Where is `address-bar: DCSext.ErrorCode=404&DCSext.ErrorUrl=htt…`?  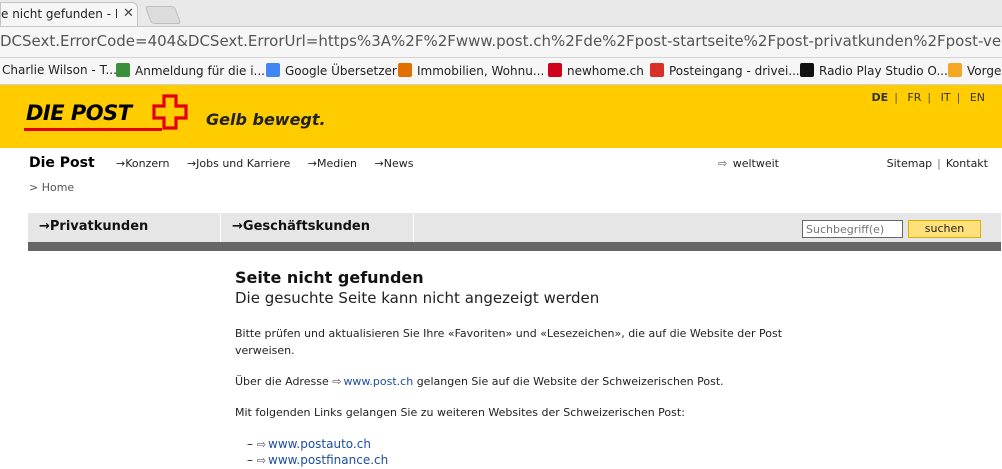 address-bar: DCSext.ErrorCode=404&DCSext.ErrorUrl=htt… is located at coordinates (501, 42).